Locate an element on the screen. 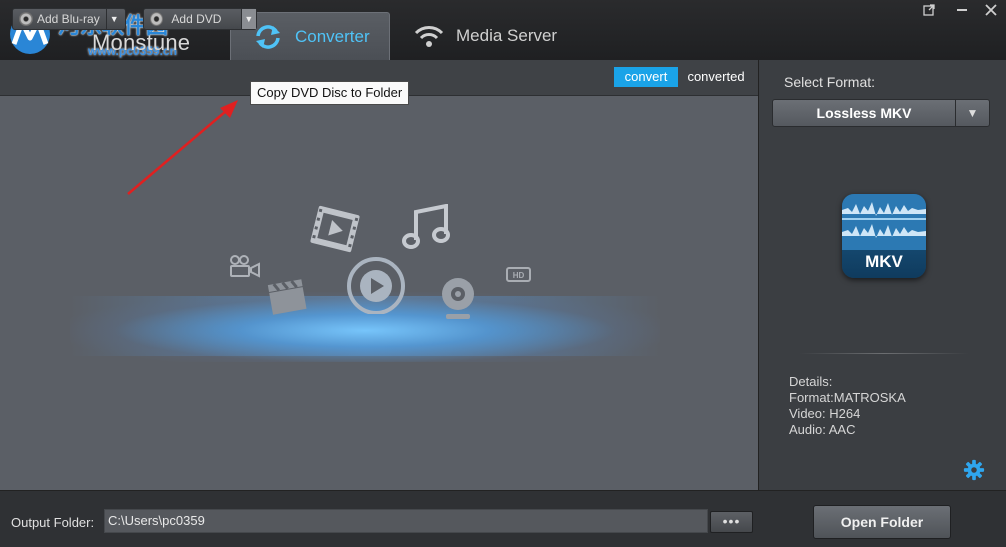 This screenshot has width=1006, height=547. webcam-icon is located at coordinates (458, 298).